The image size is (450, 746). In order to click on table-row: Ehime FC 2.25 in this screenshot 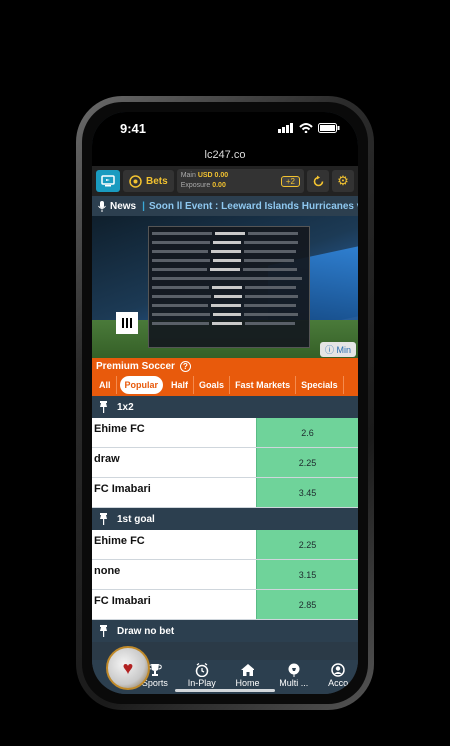, I will do `click(225, 545)`.